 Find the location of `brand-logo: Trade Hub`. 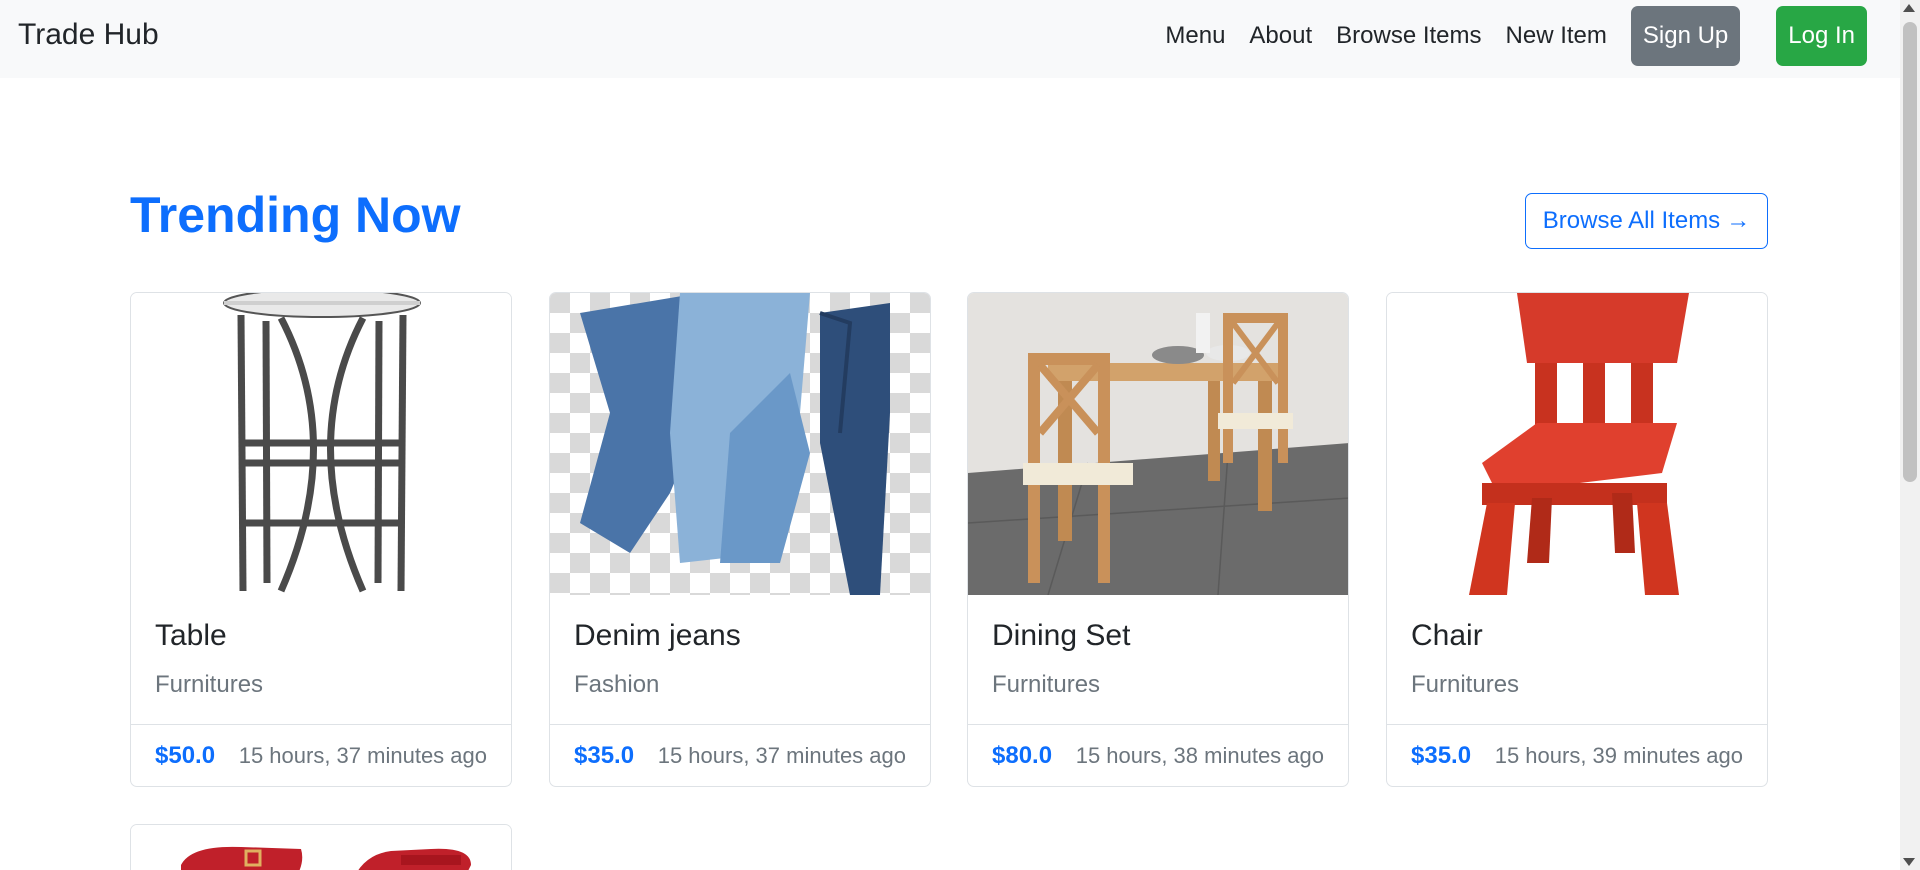

brand-logo: Trade Hub is located at coordinates (88, 35).